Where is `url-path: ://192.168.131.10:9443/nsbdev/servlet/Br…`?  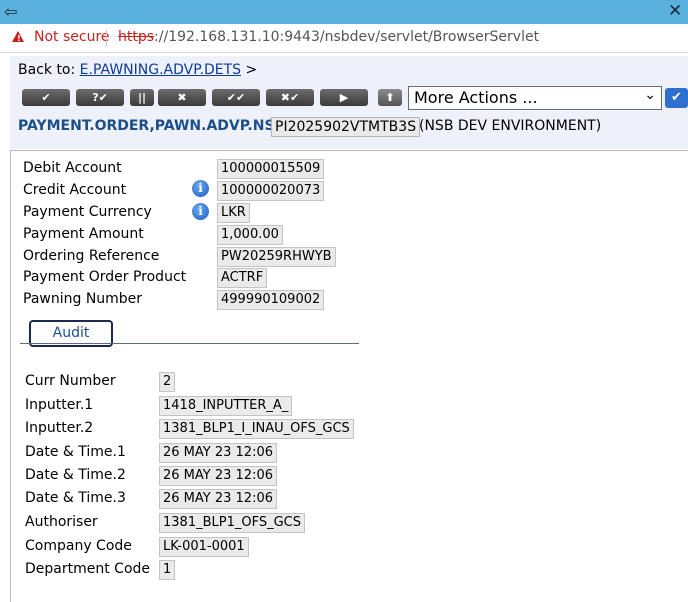 url-path: ://192.168.131.10:9443/nsbdev/servlet/Br… is located at coordinates (347, 37).